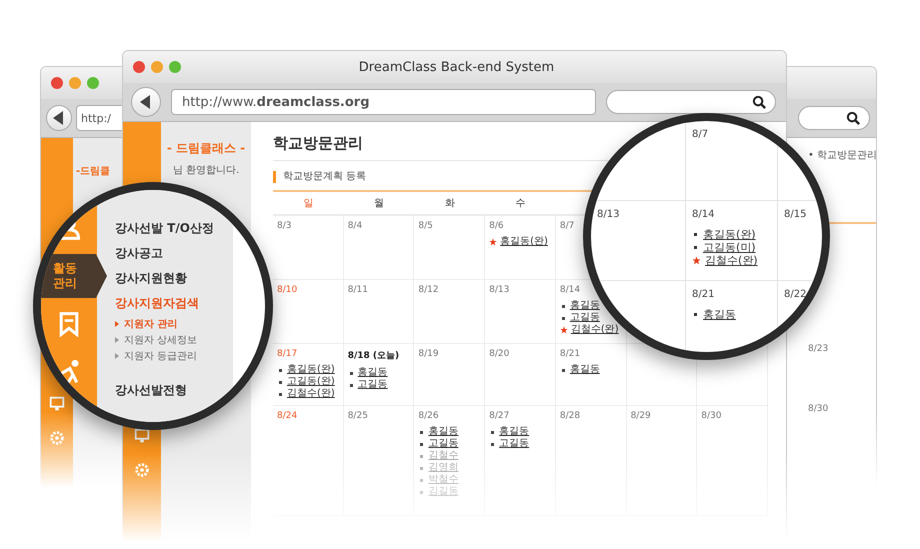 This screenshot has height=549, width=920. Describe the element at coordinates (287, 354) in the screenshot. I see `calendar-date: 8/17` at that location.